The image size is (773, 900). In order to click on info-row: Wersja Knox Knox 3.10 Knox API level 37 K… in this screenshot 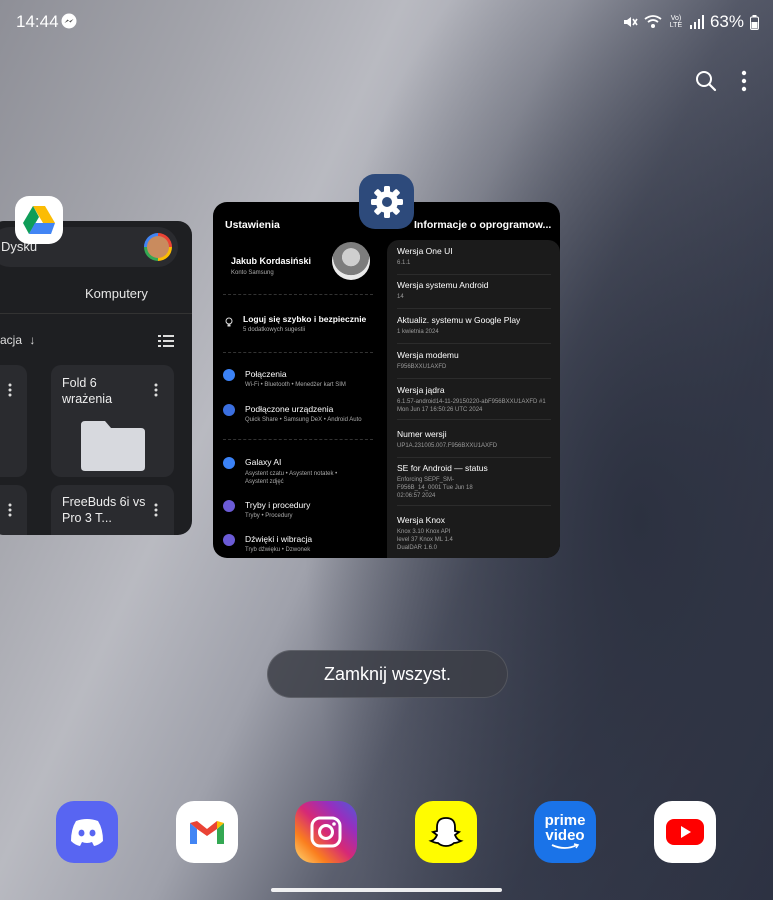, I will do `click(474, 536)`.